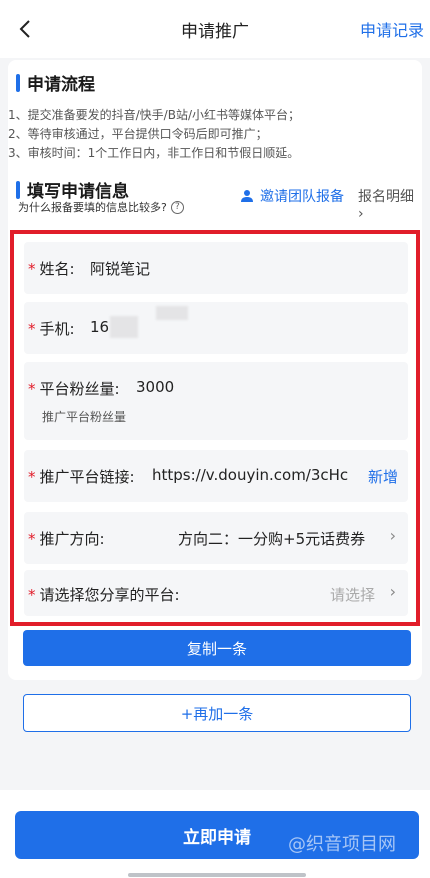 This screenshot has width=430, height=878. Describe the element at coordinates (217, 648) in the screenshot. I see `copy-entry-button: 复制一条` at that location.